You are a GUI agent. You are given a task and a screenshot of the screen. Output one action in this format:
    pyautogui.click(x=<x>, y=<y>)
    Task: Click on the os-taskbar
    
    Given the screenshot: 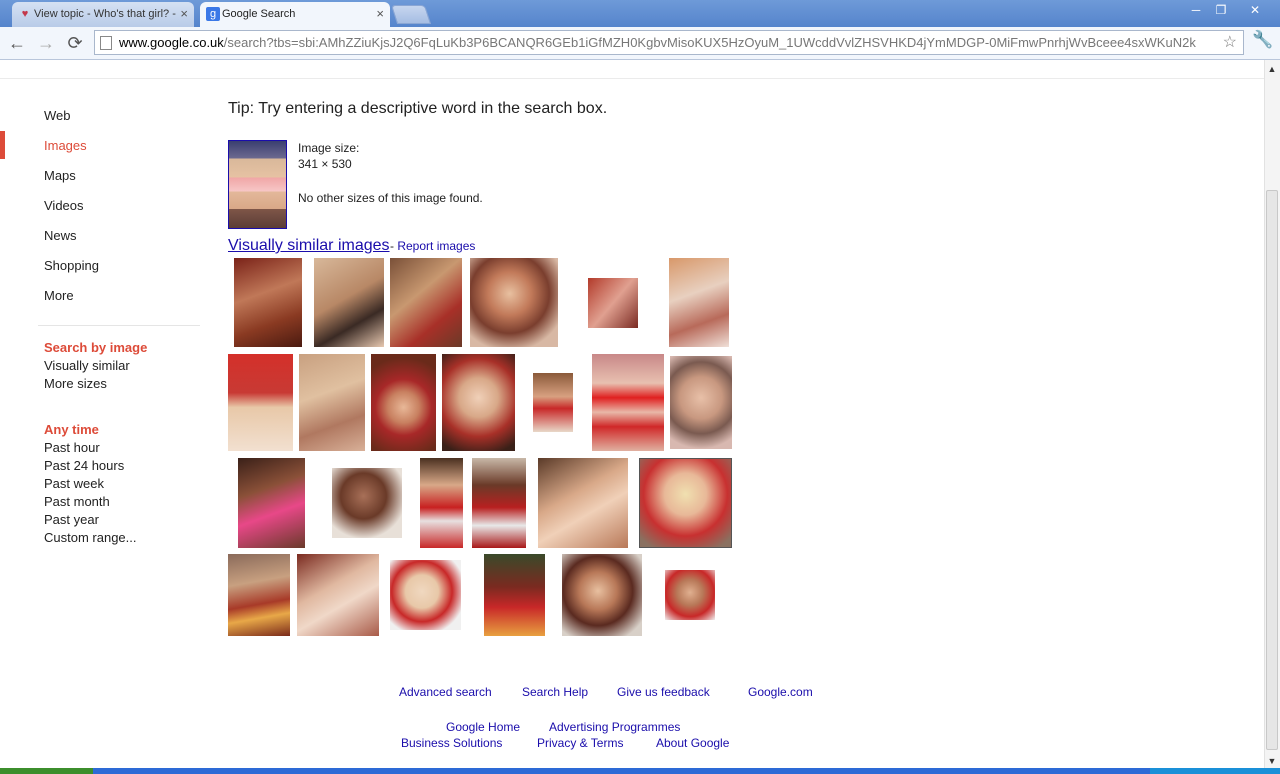 What is the action you would take?
    pyautogui.click(x=640, y=771)
    